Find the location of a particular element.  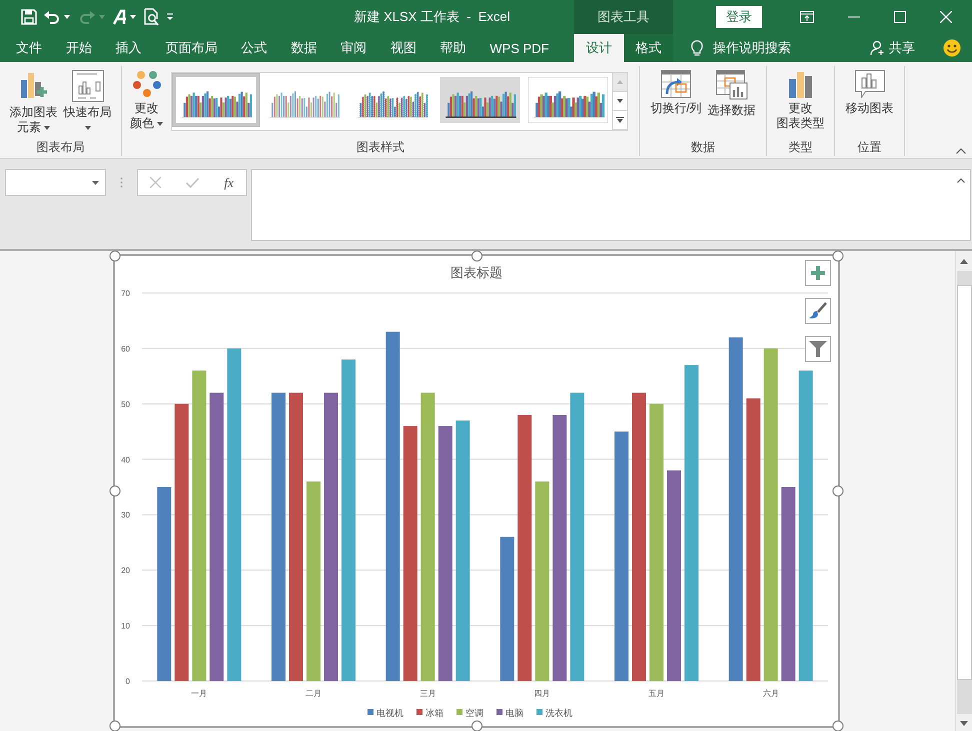

group-label: 图表样式 is located at coordinates (381, 147).